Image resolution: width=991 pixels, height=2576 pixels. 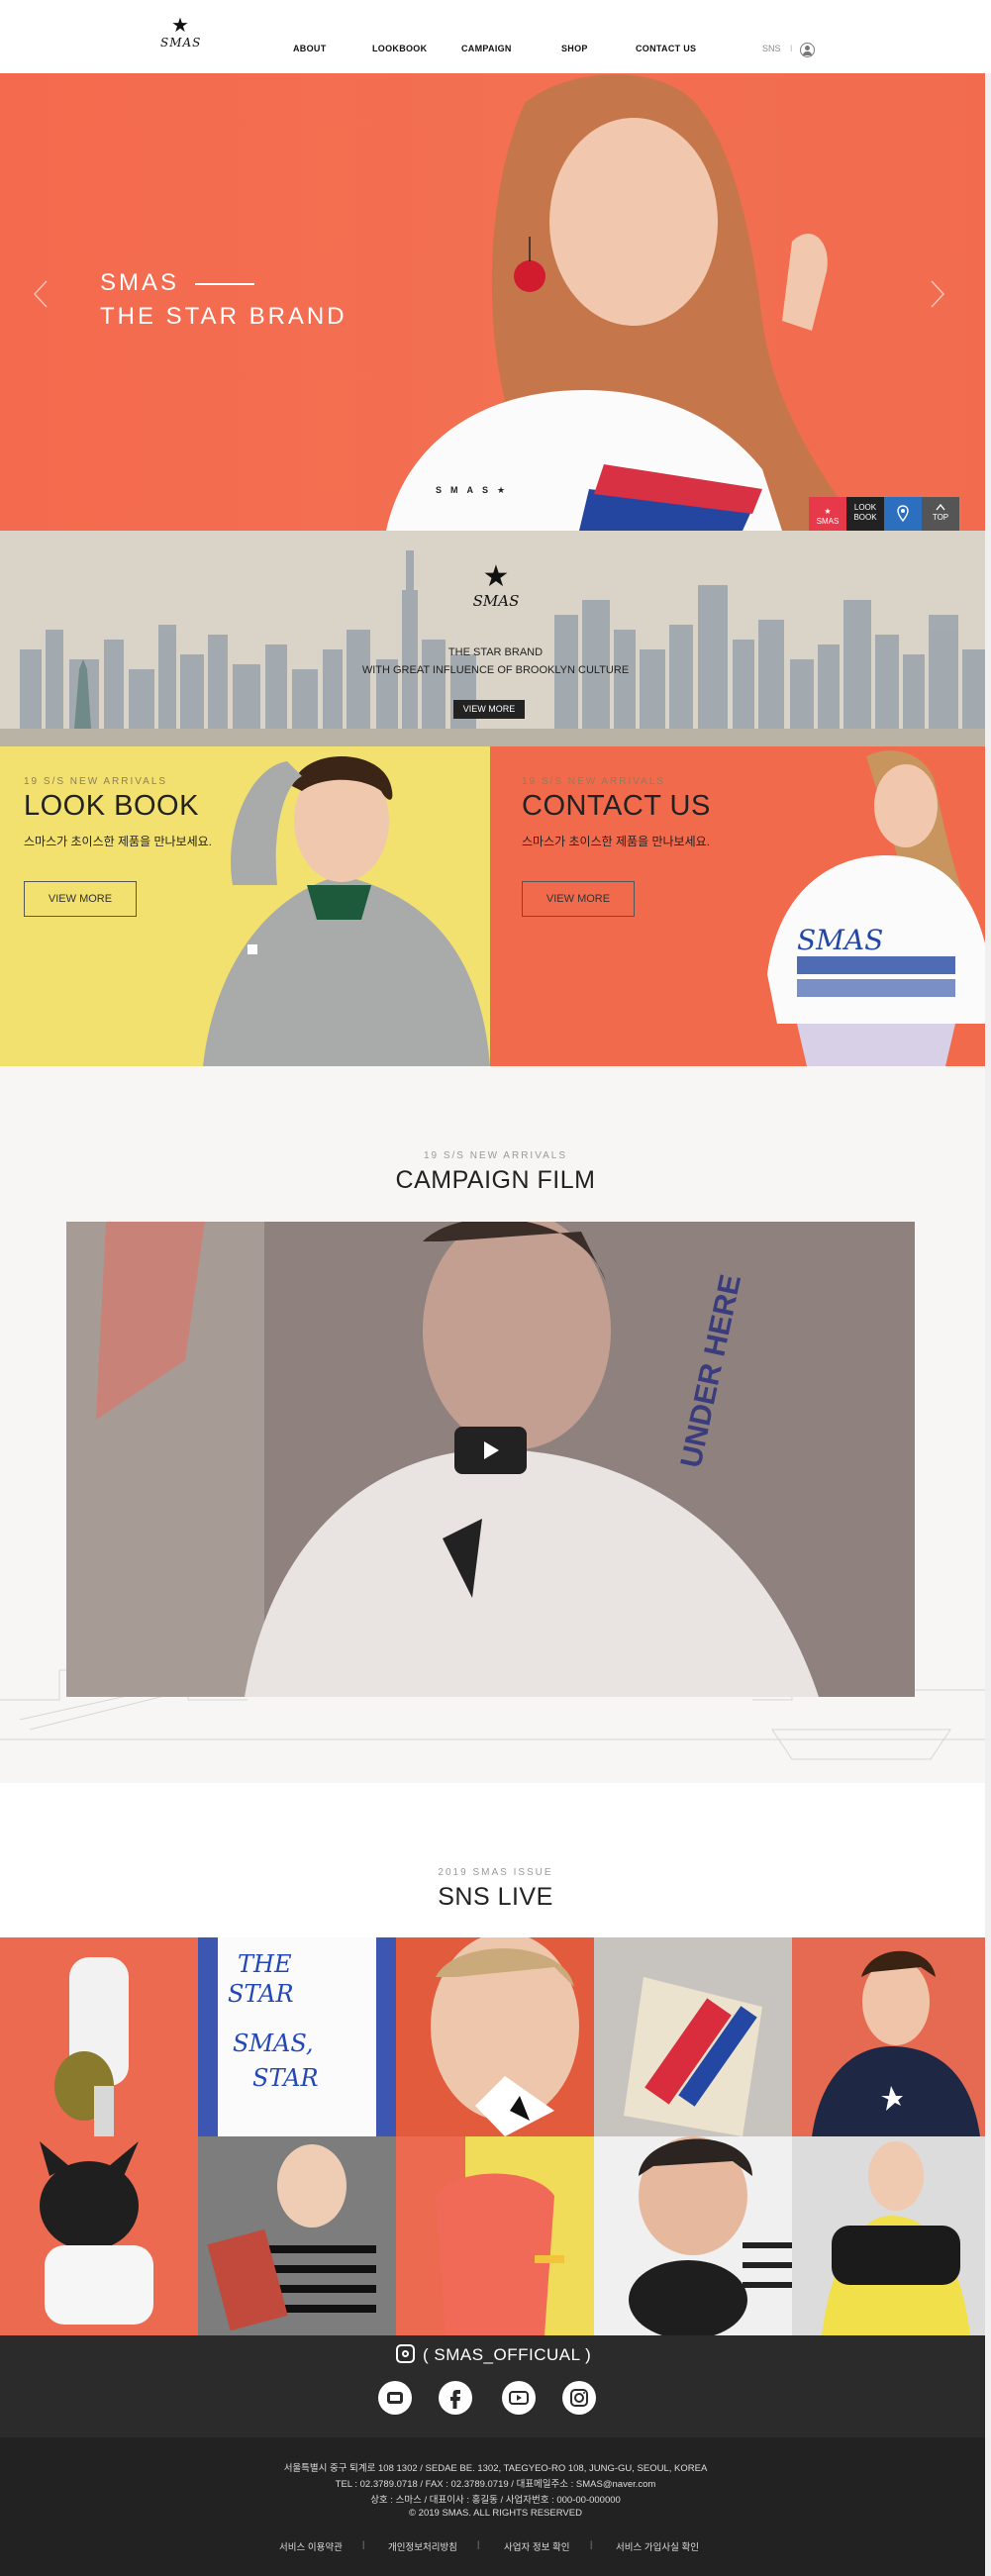 I want to click on hero-title: SMAS THE STAR BRAND, so click(x=223, y=300).